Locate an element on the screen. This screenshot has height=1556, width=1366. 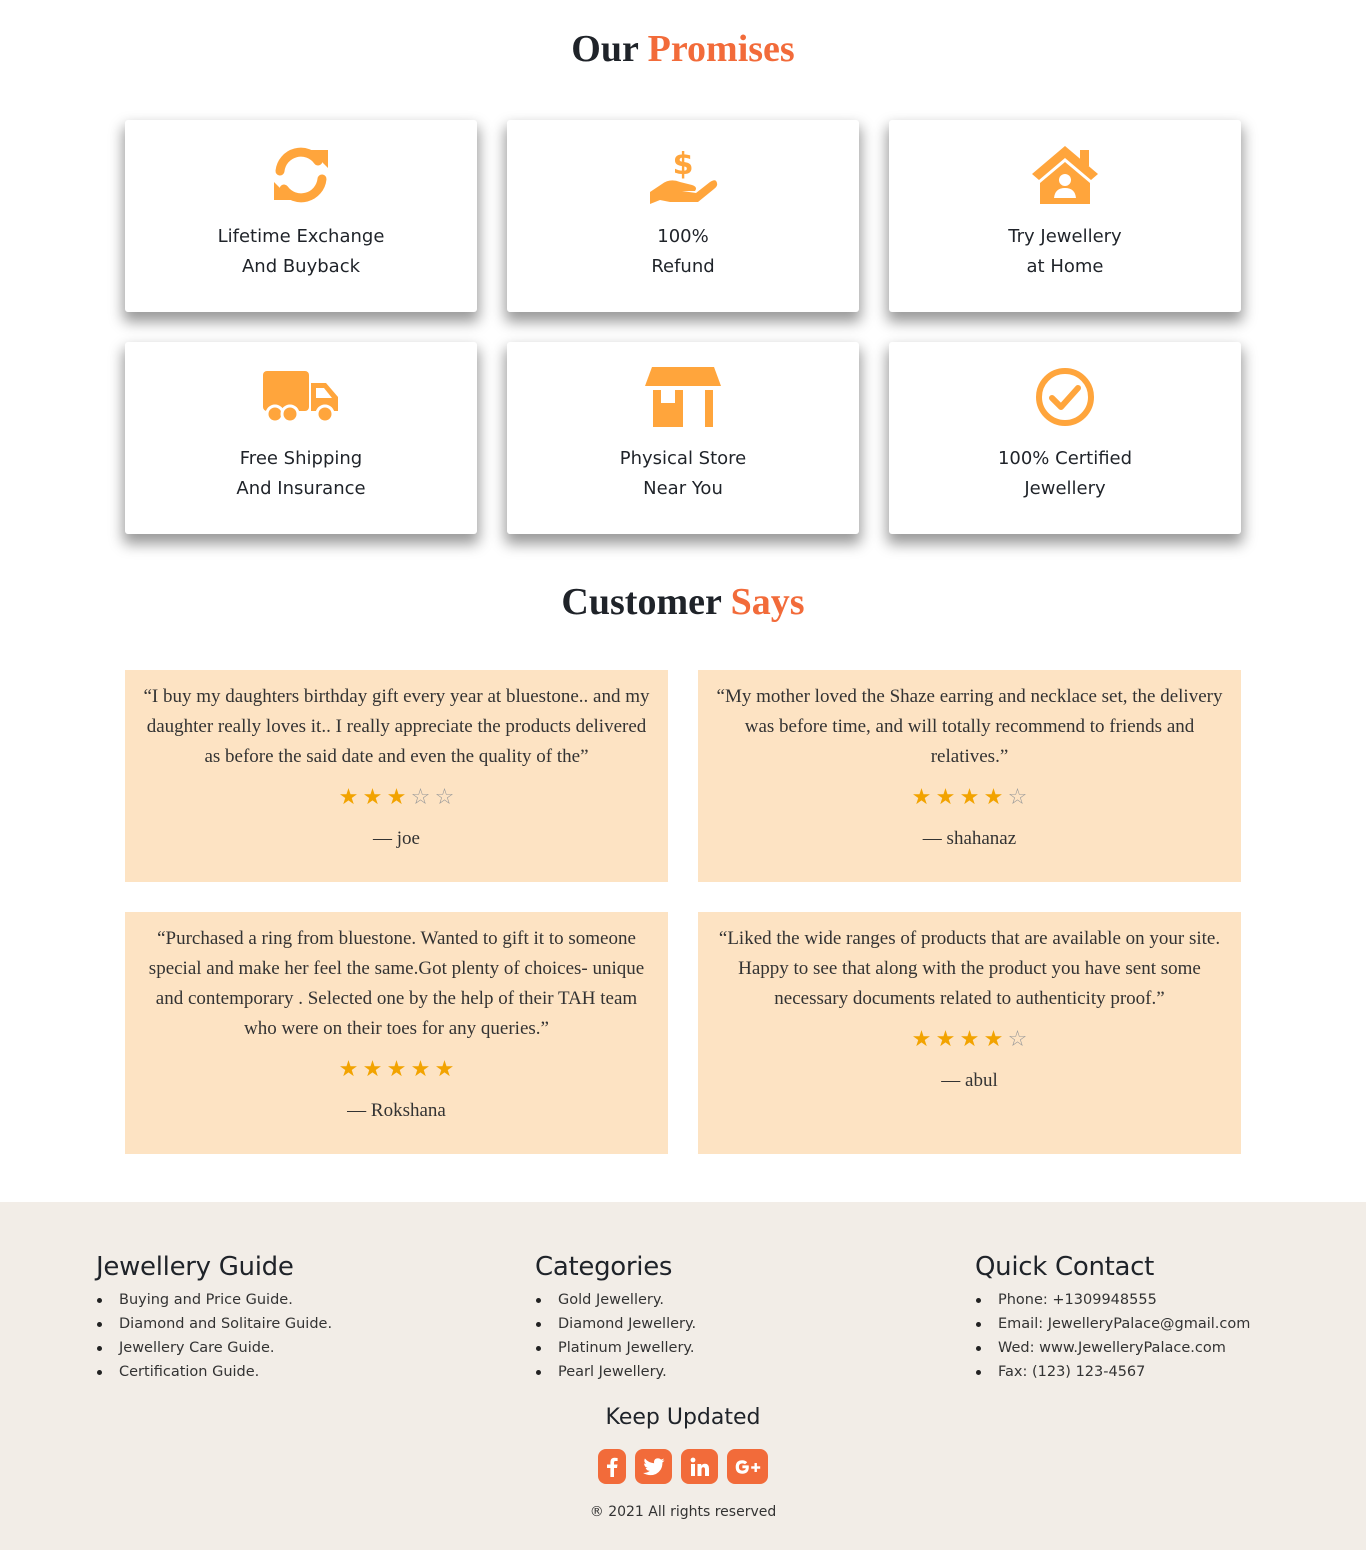
promises-title: Our Promises is located at coordinates (683, 60).